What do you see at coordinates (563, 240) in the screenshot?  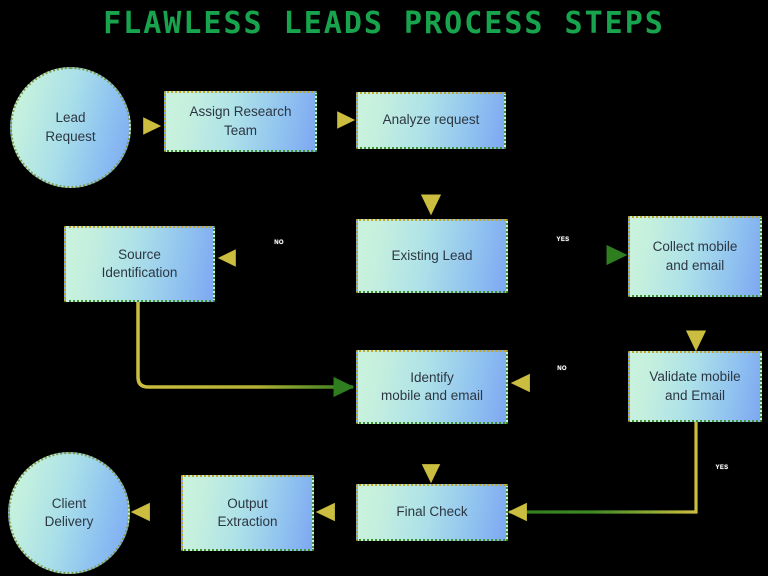 I see `edge-label-yes-existing: YES` at bounding box center [563, 240].